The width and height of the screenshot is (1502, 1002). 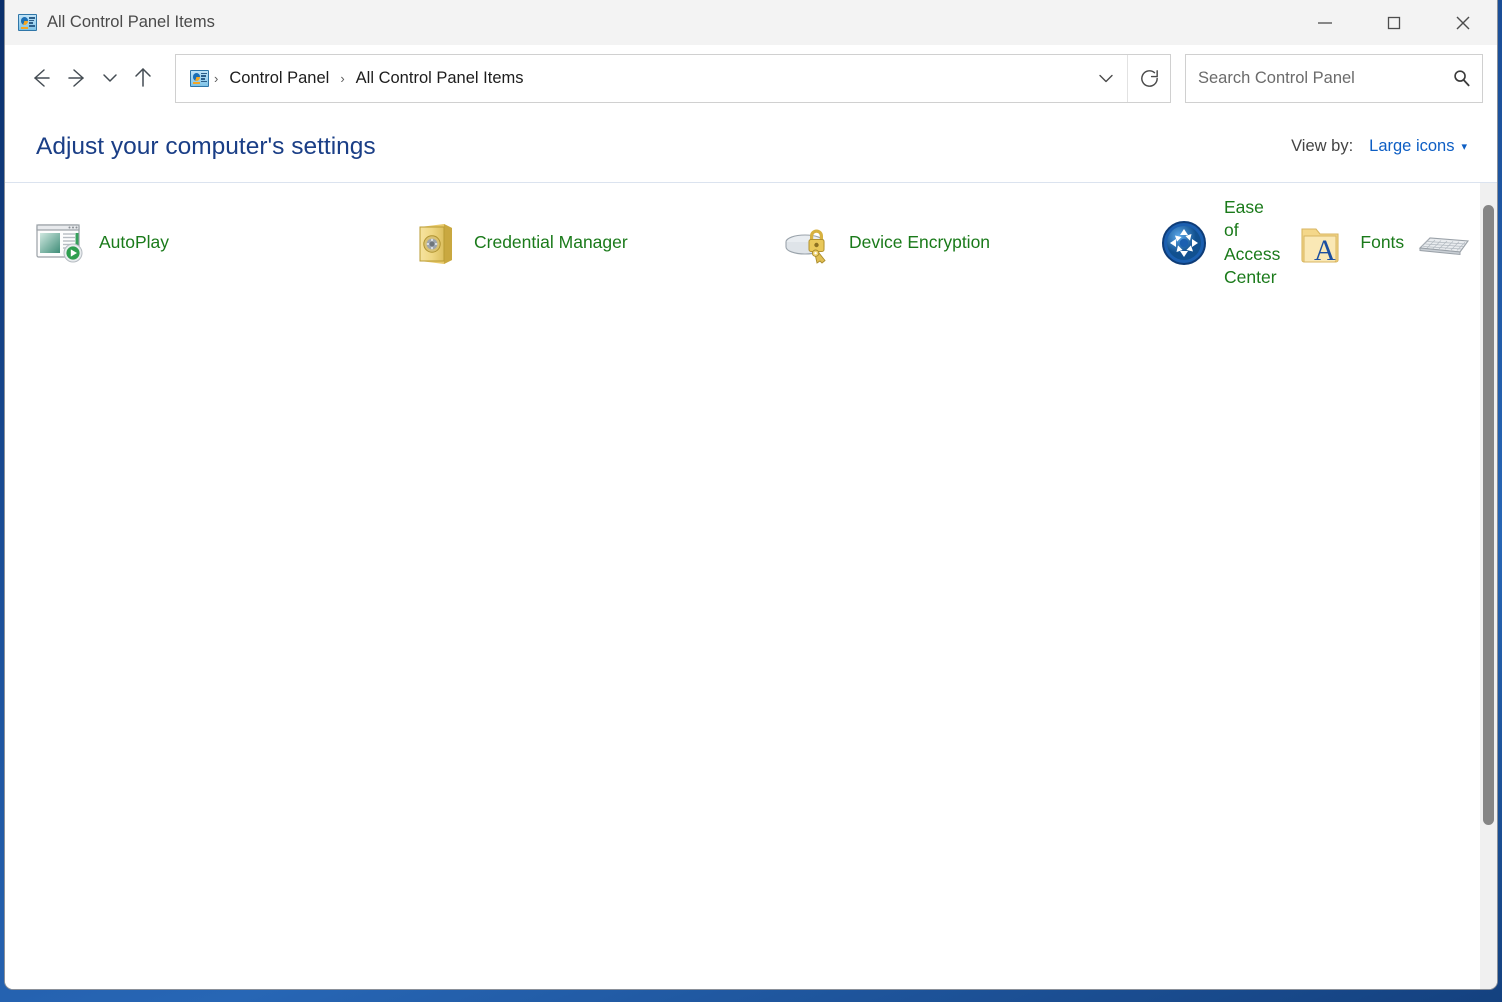 I want to click on control-panel-item-label: Credential Manager, so click(x=551, y=242).